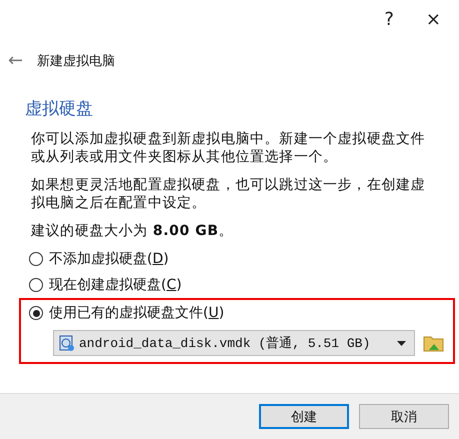 This screenshot has height=439, width=459. What do you see at coordinates (16, 60) in the screenshot?
I see `back-button: ←` at bounding box center [16, 60].